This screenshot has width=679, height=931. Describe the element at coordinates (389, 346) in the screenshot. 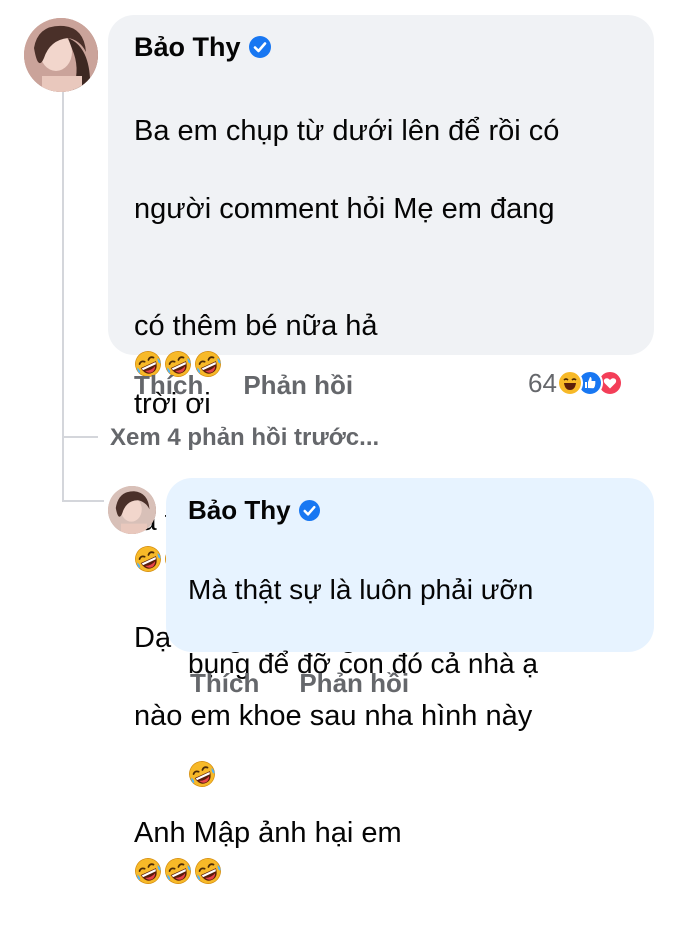

I see `comment-line: có thêm bé nữa hả trời ơi` at that location.